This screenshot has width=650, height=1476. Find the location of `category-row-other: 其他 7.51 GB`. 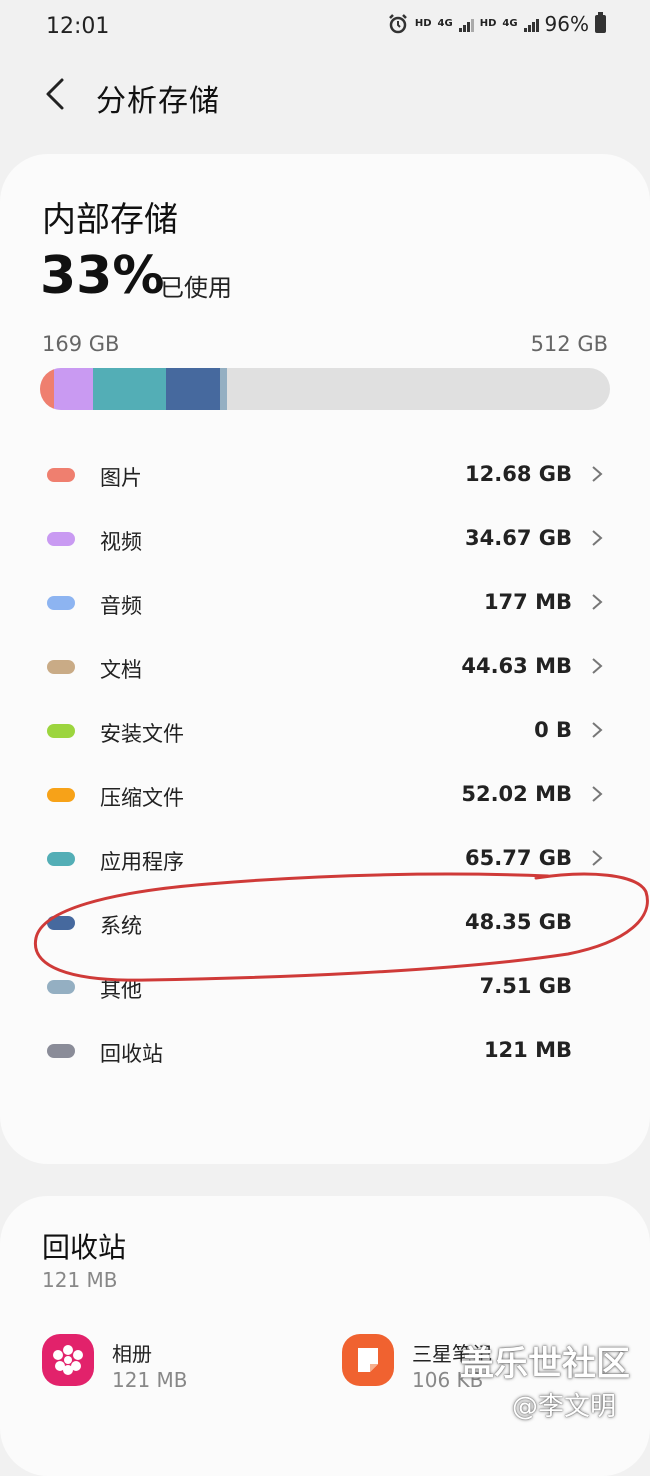

category-row-other: 其他 7.51 GB is located at coordinates (325, 988).